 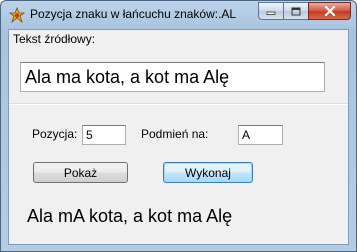 I want to click on result-text: Ala mA kota, a kot ma Alę, so click(x=130, y=216).